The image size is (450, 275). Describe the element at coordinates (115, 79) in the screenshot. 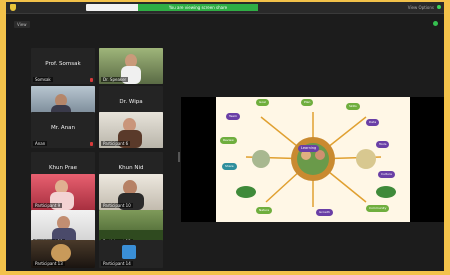

I see `participant-name: Dr. Speaker` at that location.